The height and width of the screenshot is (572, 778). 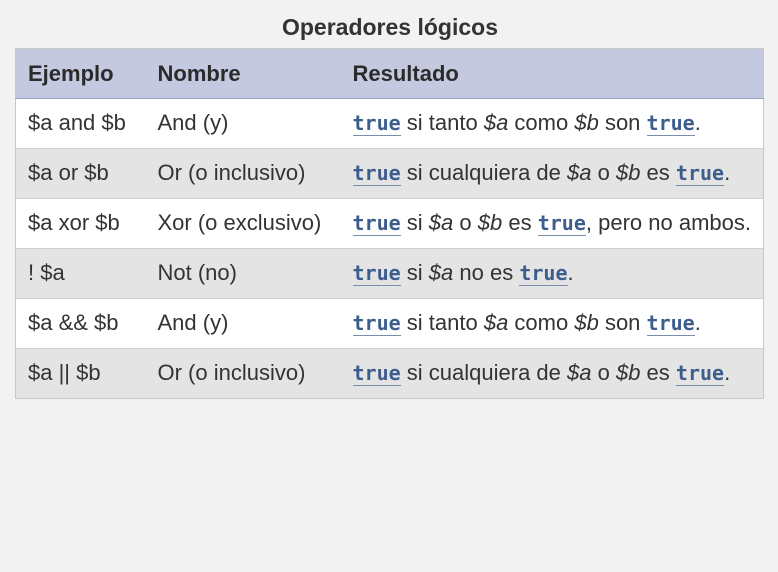 I want to click on cell-example: $a or $b, so click(x=80, y=173).